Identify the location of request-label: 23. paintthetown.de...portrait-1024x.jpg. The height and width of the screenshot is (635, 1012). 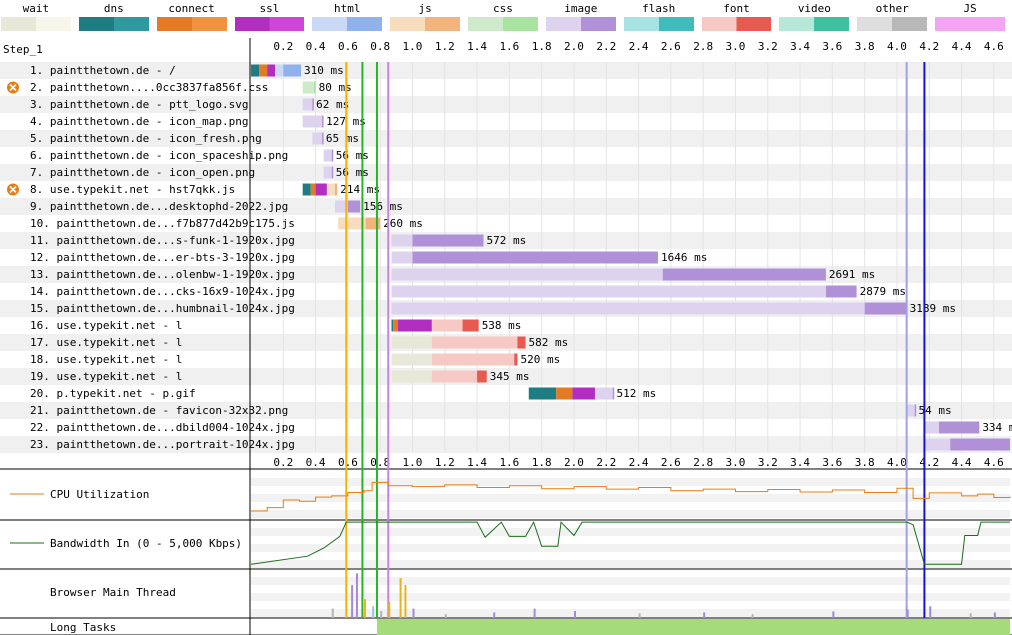
(162, 444).